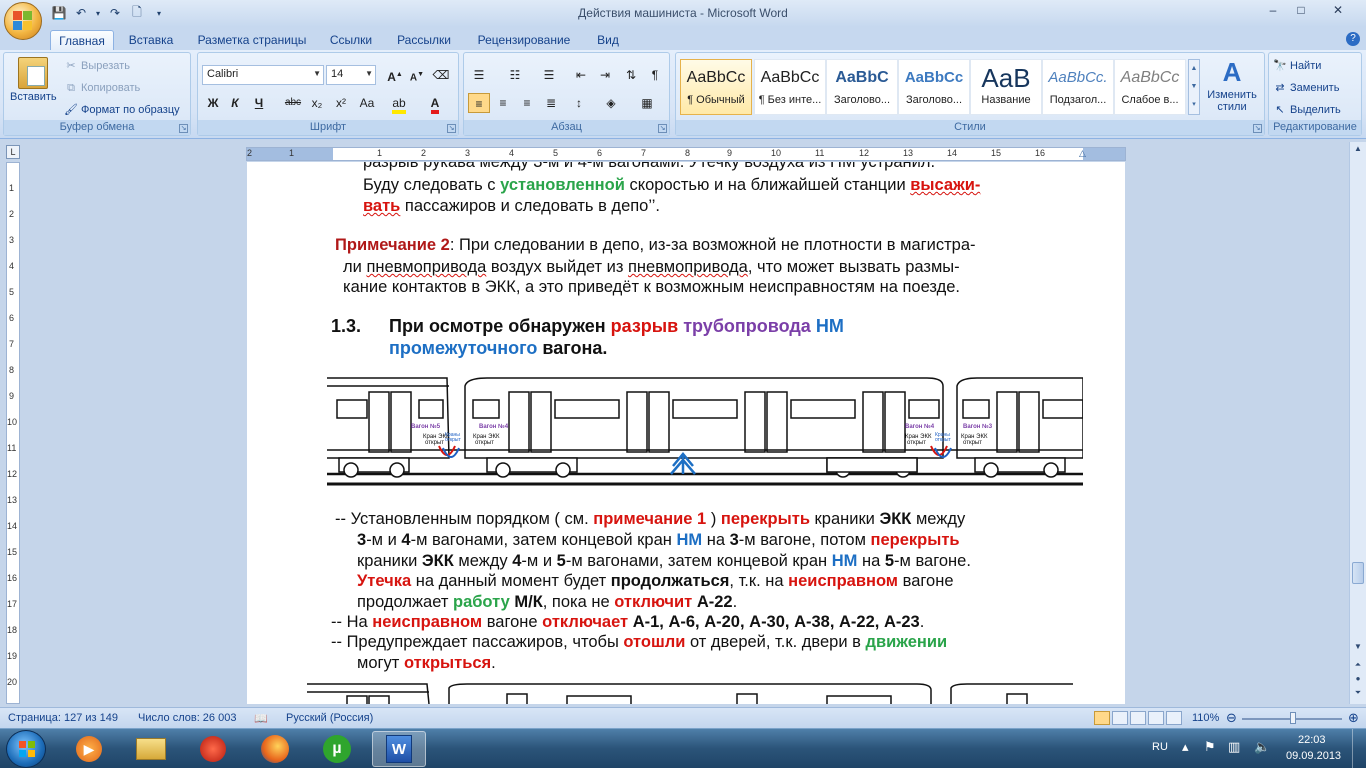  Describe the element at coordinates (608, 40) in the screenshot. I see `tab-view: Вид` at that location.